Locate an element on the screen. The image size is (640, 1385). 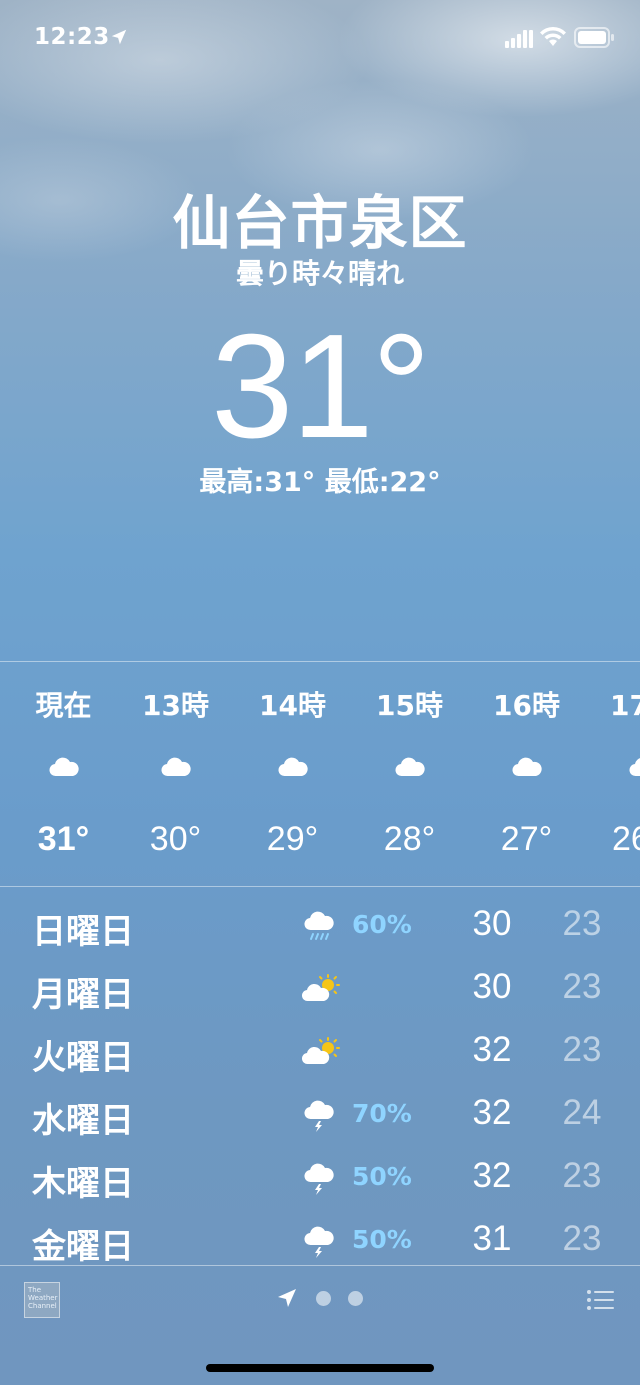
battery-icon is located at coordinates (594, 37).